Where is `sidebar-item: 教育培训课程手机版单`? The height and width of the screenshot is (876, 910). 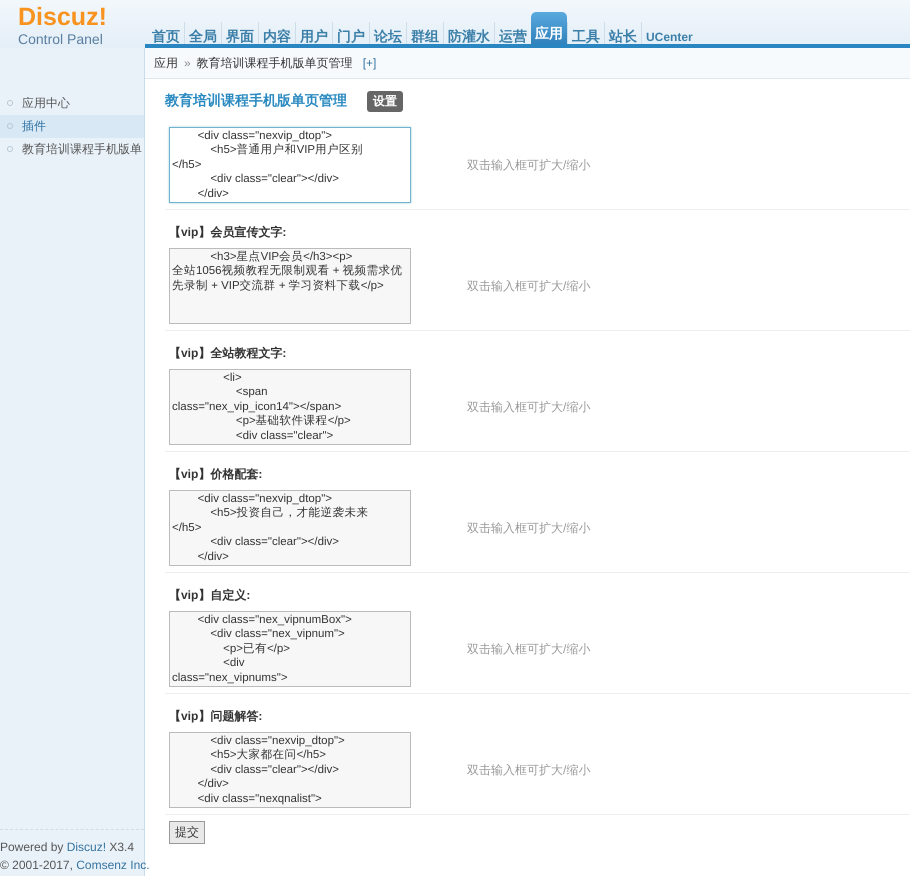
sidebar-item: 教育培训课程手机版单 is located at coordinates (72, 149).